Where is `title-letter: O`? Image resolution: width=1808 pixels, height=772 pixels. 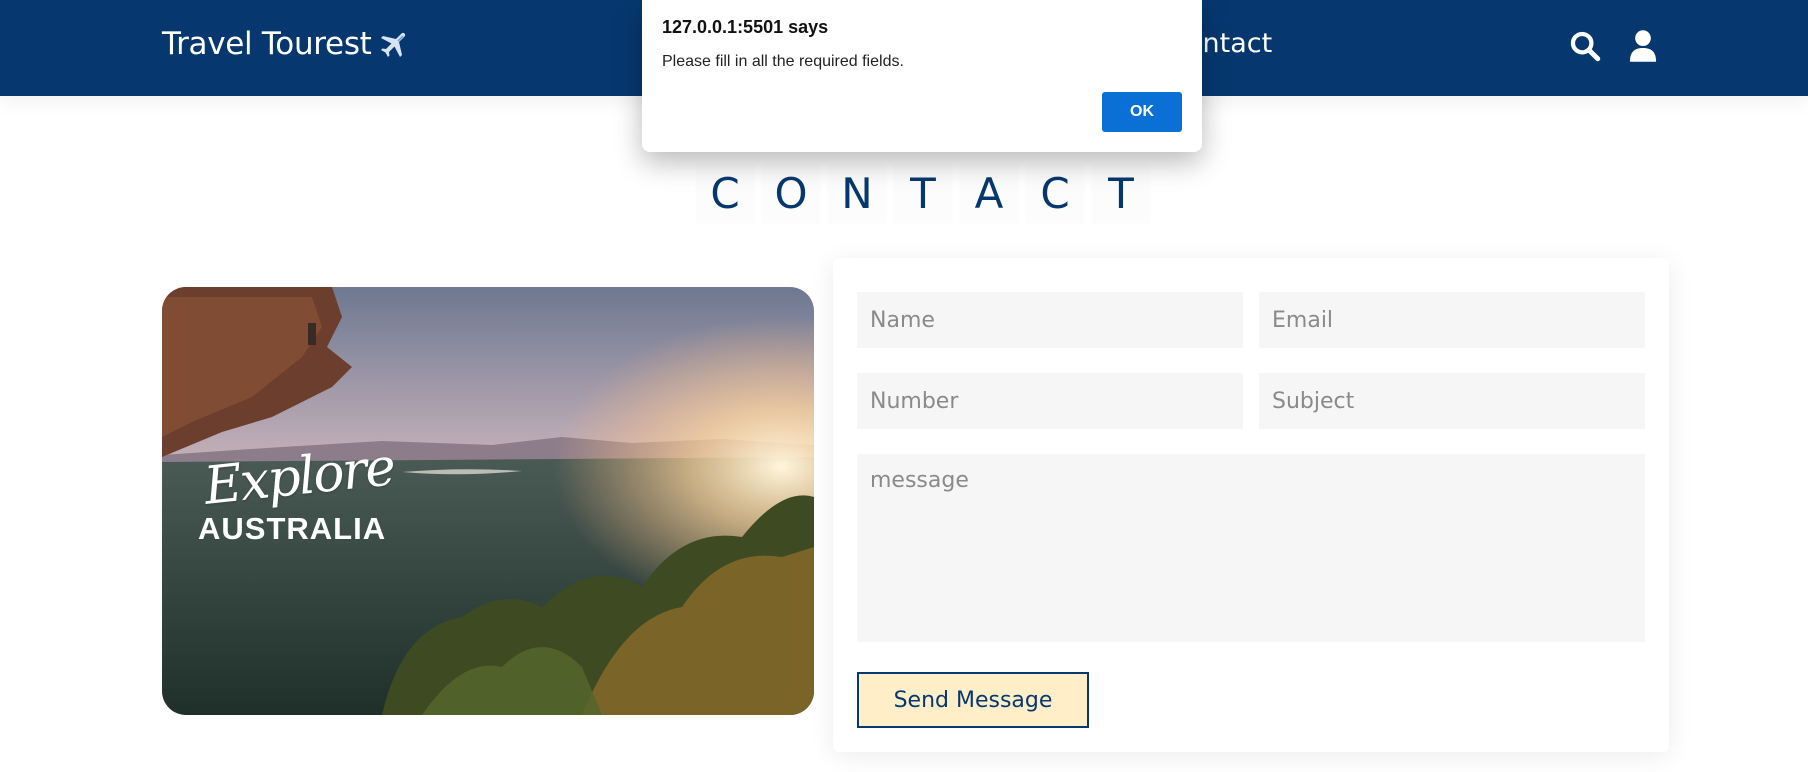 title-letter: O is located at coordinates (791, 193).